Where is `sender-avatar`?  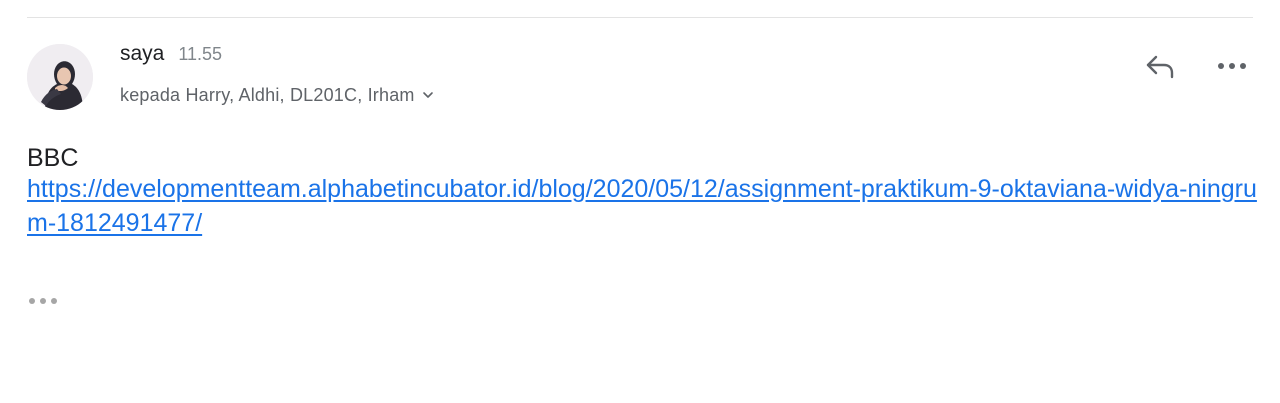
sender-avatar is located at coordinates (60, 77).